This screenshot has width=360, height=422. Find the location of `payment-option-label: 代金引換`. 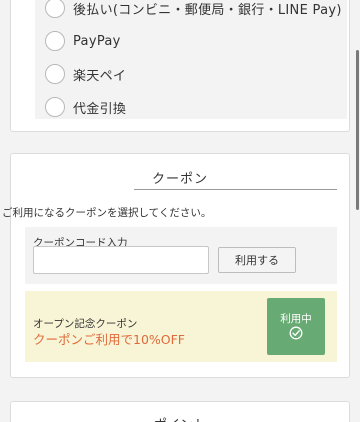

payment-option-label: 代金引換 is located at coordinates (100, 109).